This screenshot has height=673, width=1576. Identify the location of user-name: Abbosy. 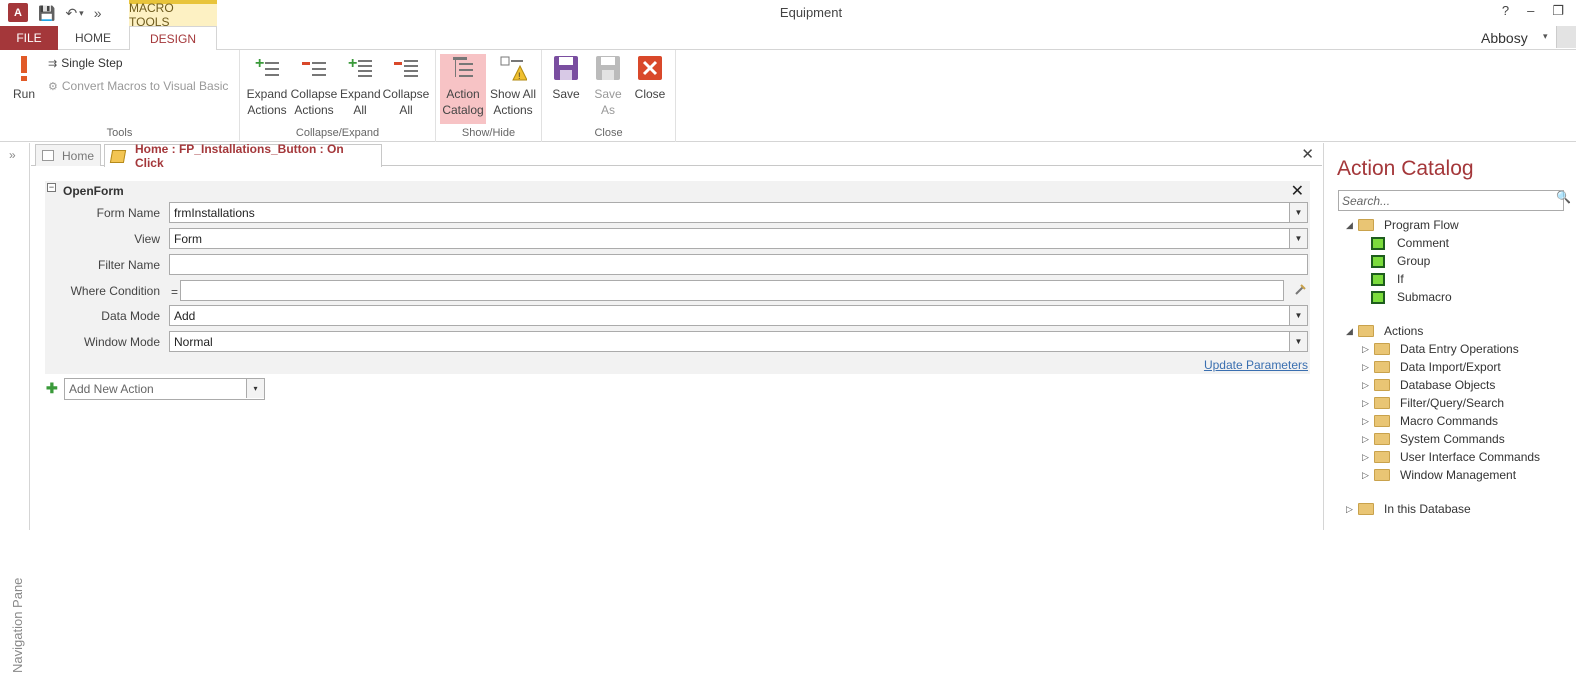
(1504, 38).